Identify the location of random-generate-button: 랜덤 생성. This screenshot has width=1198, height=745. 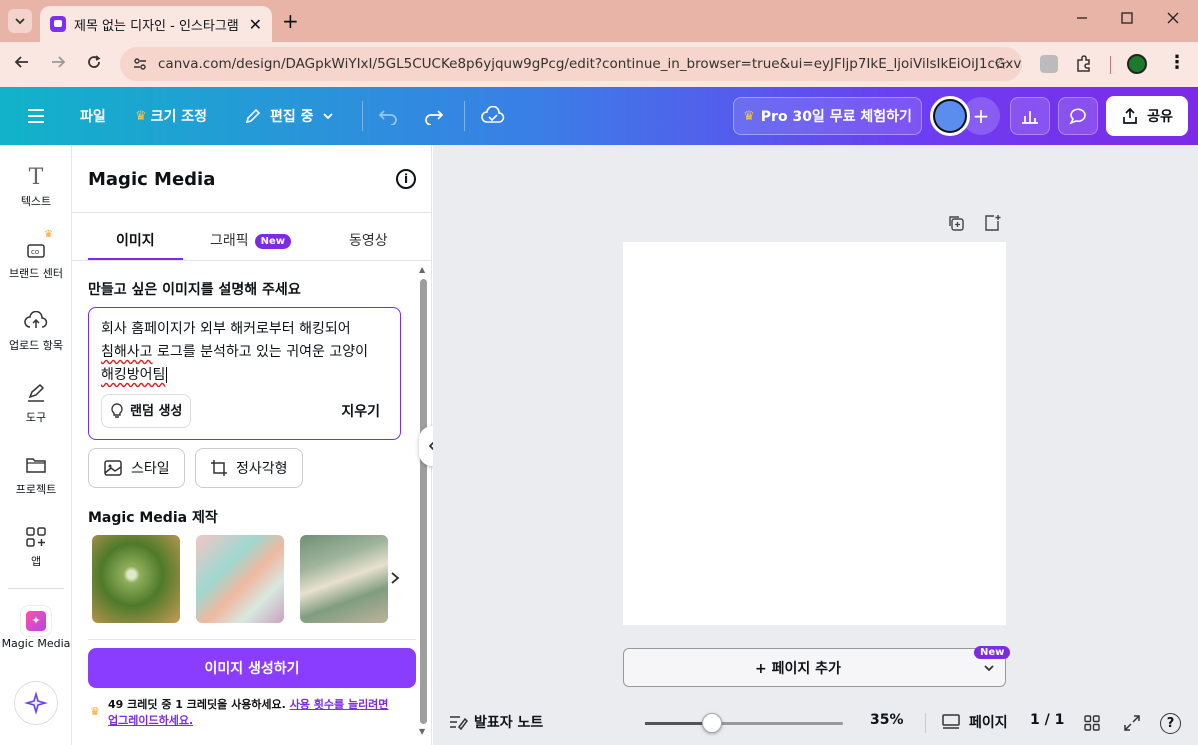
(146, 411).